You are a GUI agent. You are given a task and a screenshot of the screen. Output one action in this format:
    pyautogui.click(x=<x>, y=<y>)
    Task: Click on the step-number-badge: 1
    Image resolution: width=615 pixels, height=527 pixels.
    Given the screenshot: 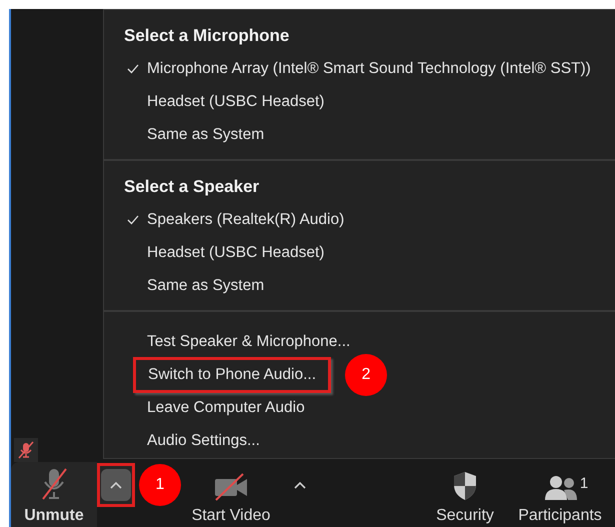 What is the action you would take?
    pyautogui.click(x=160, y=485)
    